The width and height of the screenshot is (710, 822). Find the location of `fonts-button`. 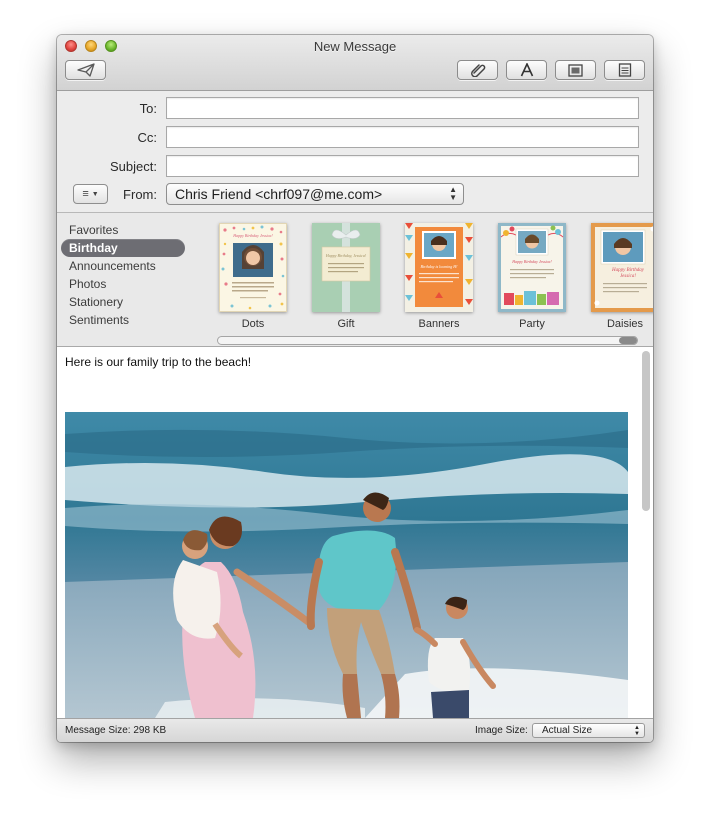

fonts-button is located at coordinates (526, 70).